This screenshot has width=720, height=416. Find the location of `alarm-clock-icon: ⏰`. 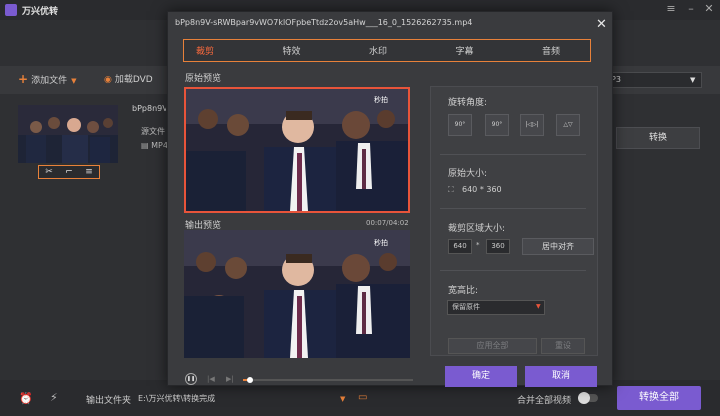

alarm-clock-icon: ⏰ is located at coordinates (26, 398).